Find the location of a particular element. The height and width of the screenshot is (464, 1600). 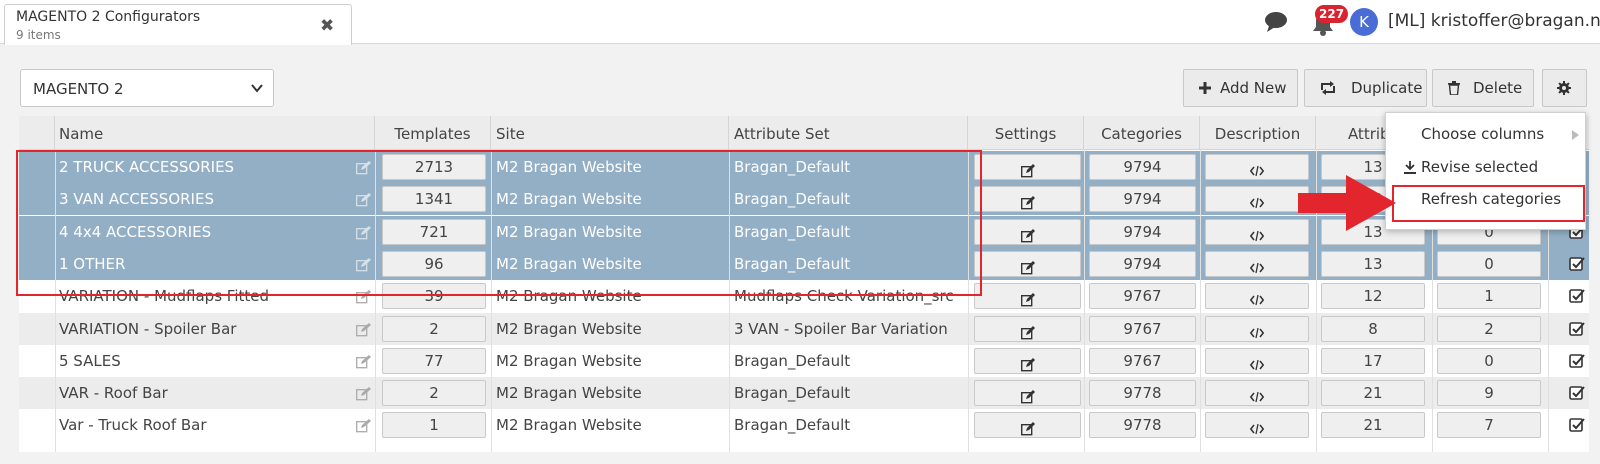

row-templates: 1 is located at coordinates (434, 425).